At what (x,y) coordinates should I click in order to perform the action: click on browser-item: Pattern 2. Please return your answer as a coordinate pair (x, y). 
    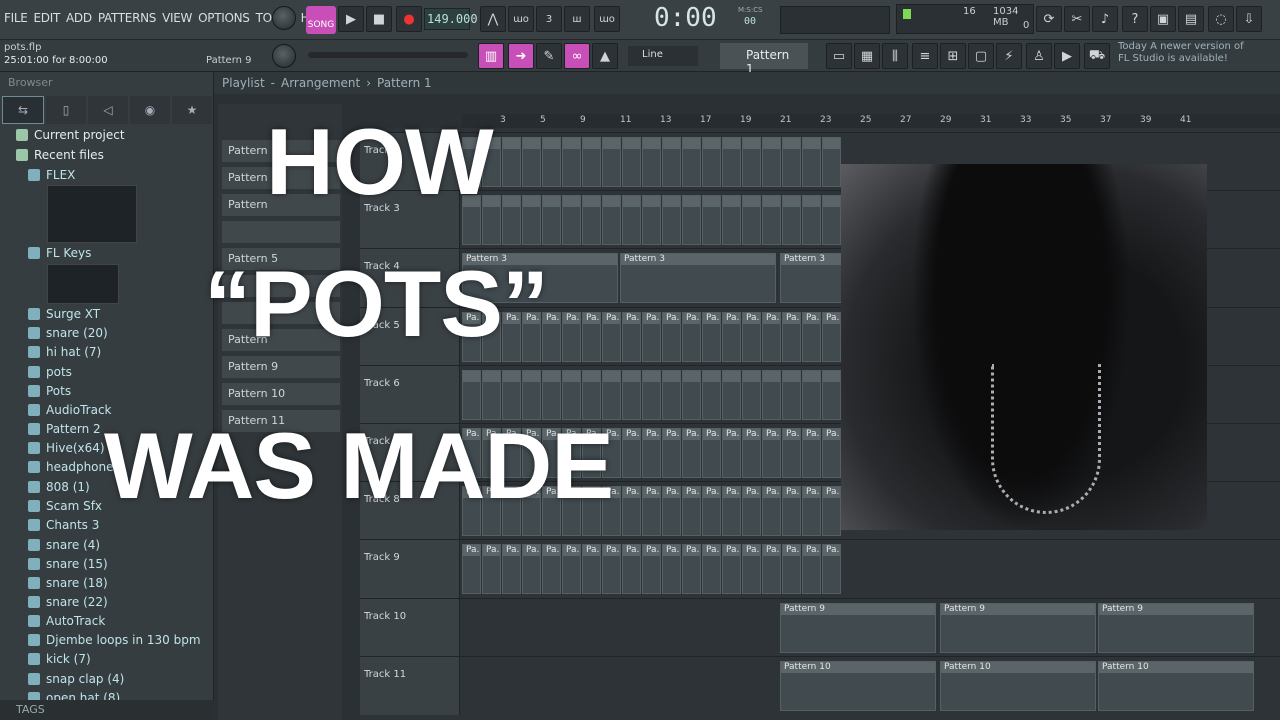
    Looking at the image, I should click on (64, 429).